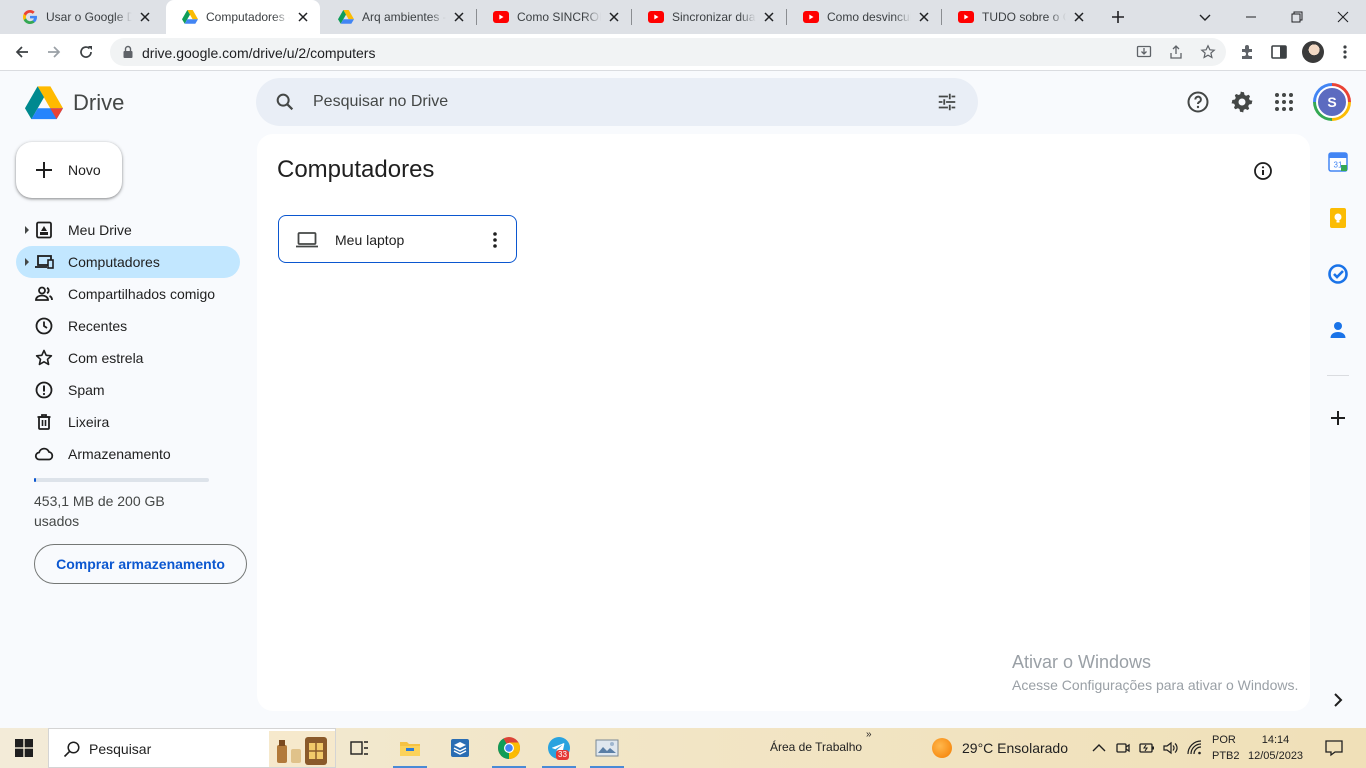 The height and width of the screenshot is (768, 1366). Describe the element at coordinates (106, 358) in the screenshot. I see `nav-label: Com estrela` at that location.